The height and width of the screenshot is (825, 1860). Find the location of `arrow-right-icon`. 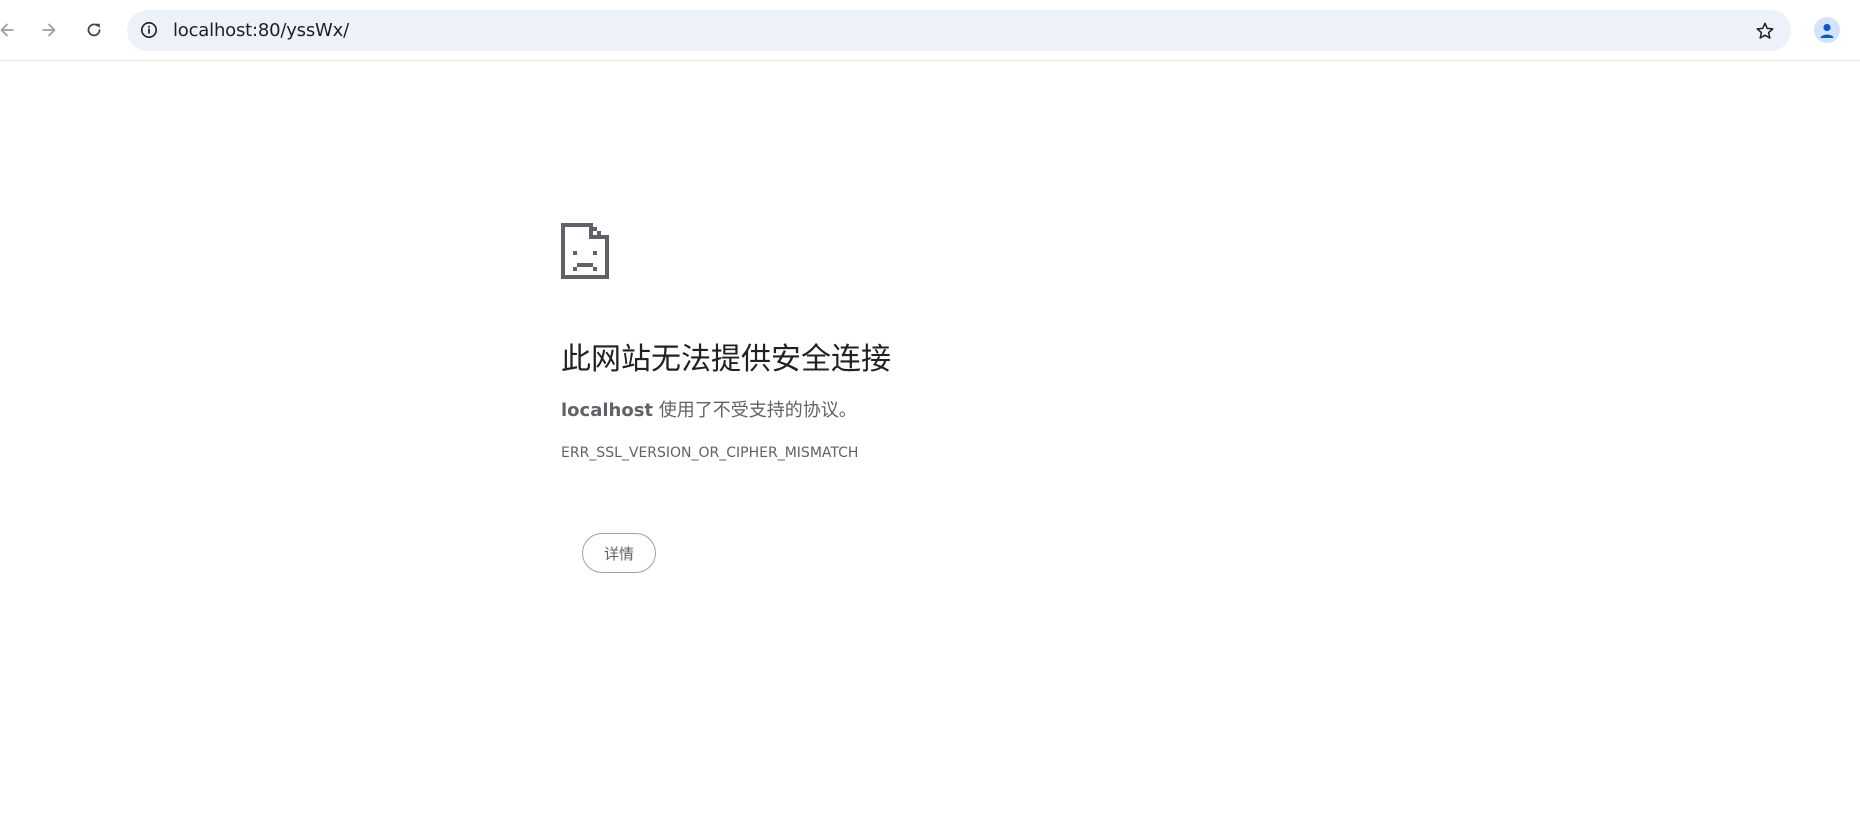

arrow-right-icon is located at coordinates (49, 30).